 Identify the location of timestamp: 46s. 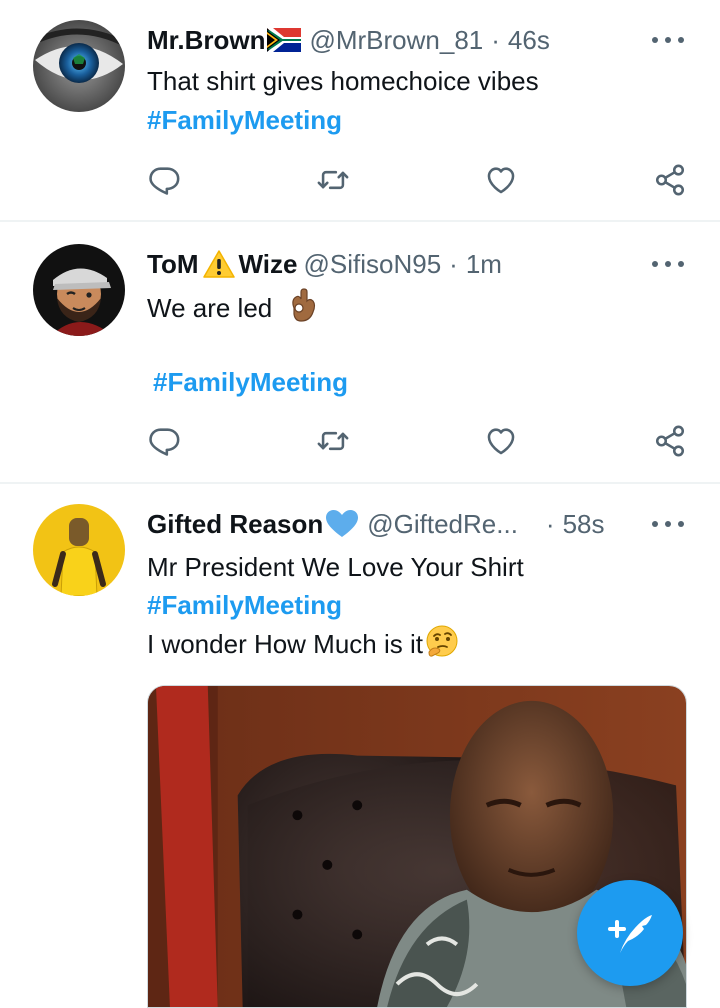
(529, 40).